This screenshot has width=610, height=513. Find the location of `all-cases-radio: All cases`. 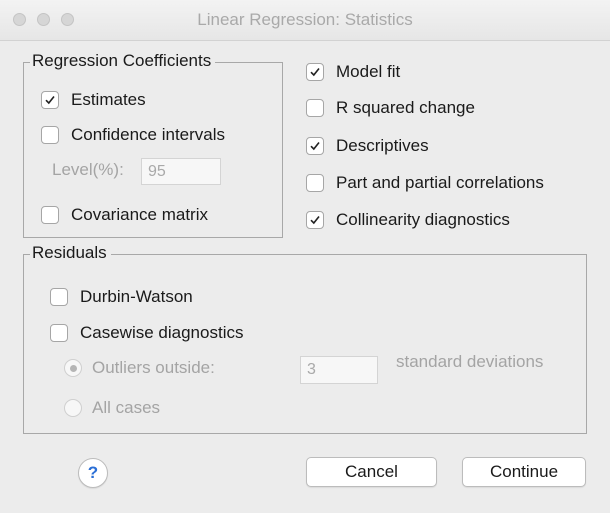

all-cases-radio: All cases is located at coordinates (112, 408).